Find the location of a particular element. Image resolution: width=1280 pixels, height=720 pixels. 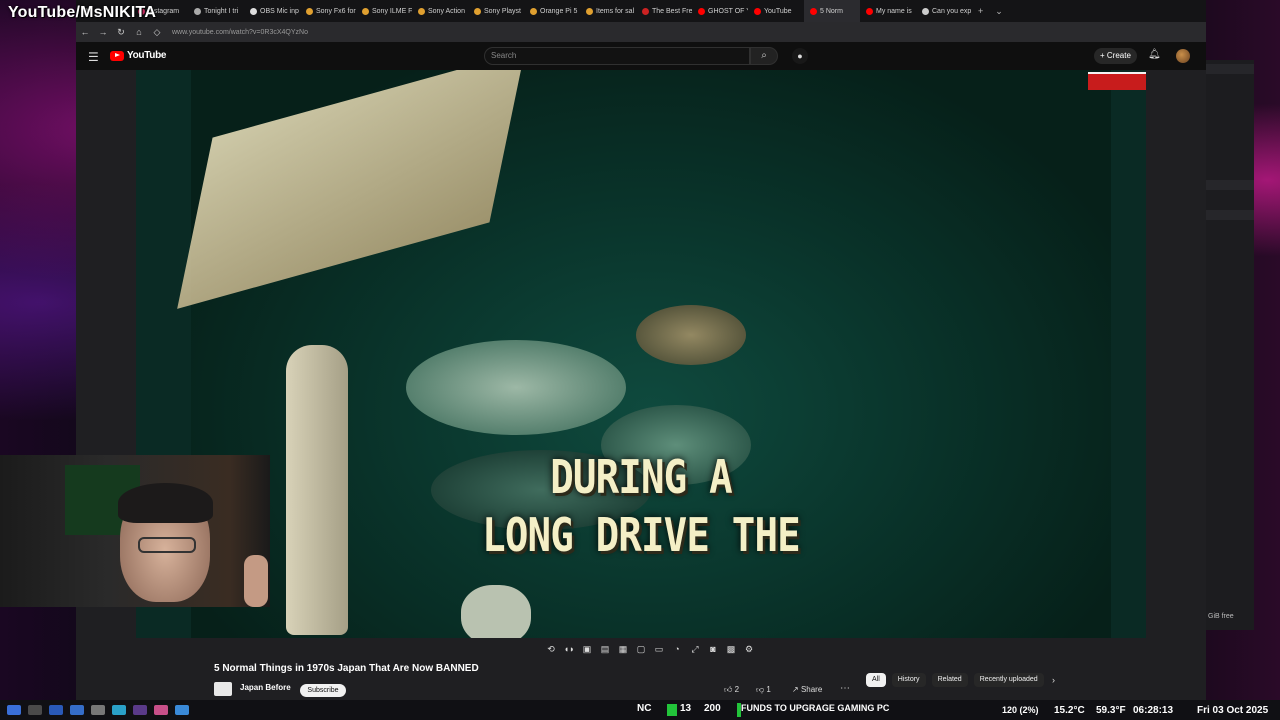

browser-tab: Sony Fx6 for is located at coordinates (328, 11).